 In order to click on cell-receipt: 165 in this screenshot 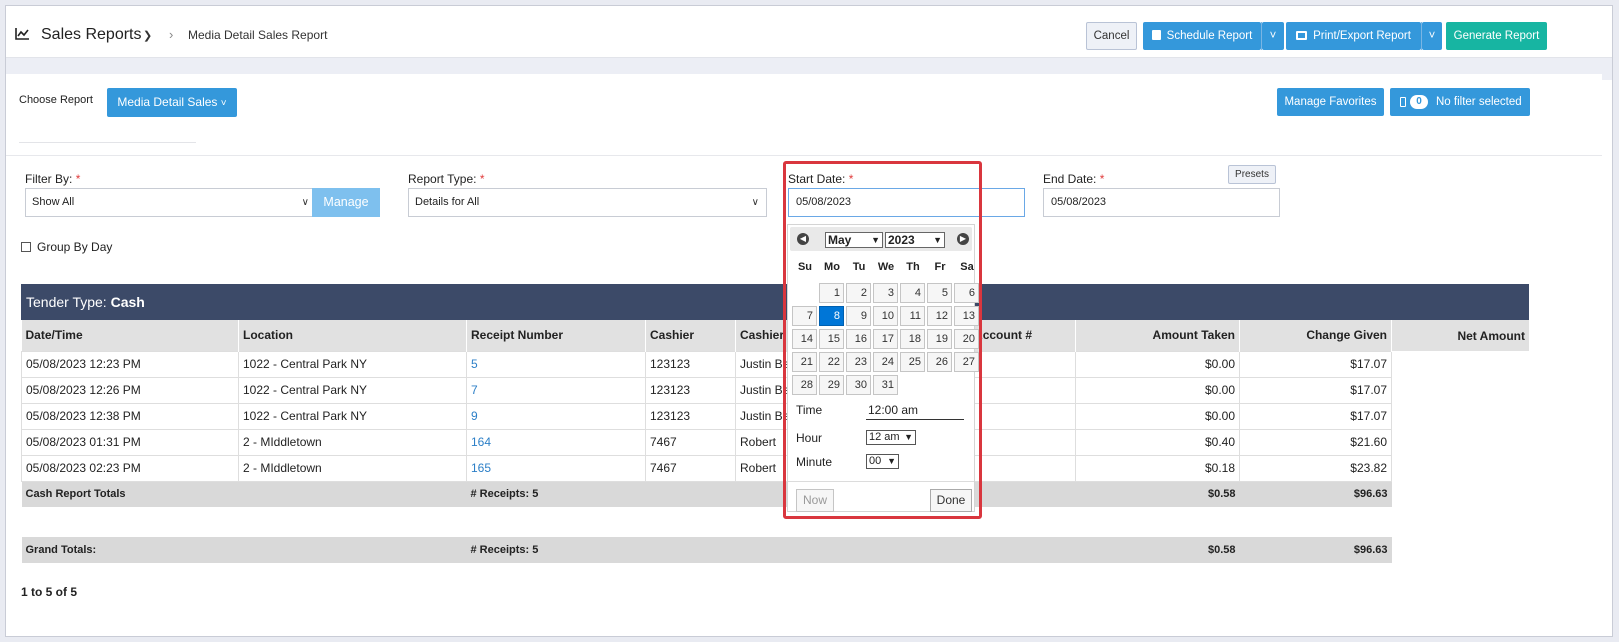, I will do `click(556, 468)`.